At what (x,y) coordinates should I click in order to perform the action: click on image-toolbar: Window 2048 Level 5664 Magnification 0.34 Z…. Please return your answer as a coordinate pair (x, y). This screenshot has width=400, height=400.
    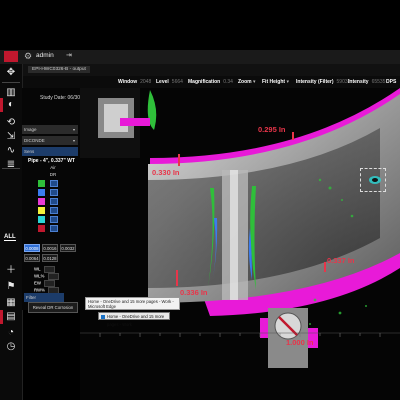
    Looking at the image, I should click on (211, 82).